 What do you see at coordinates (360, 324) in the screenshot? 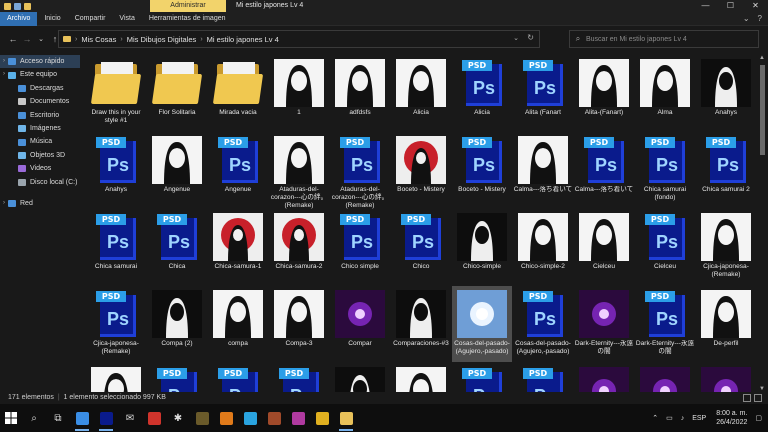
I see `file-item: Compar` at bounding box center [360, 324].